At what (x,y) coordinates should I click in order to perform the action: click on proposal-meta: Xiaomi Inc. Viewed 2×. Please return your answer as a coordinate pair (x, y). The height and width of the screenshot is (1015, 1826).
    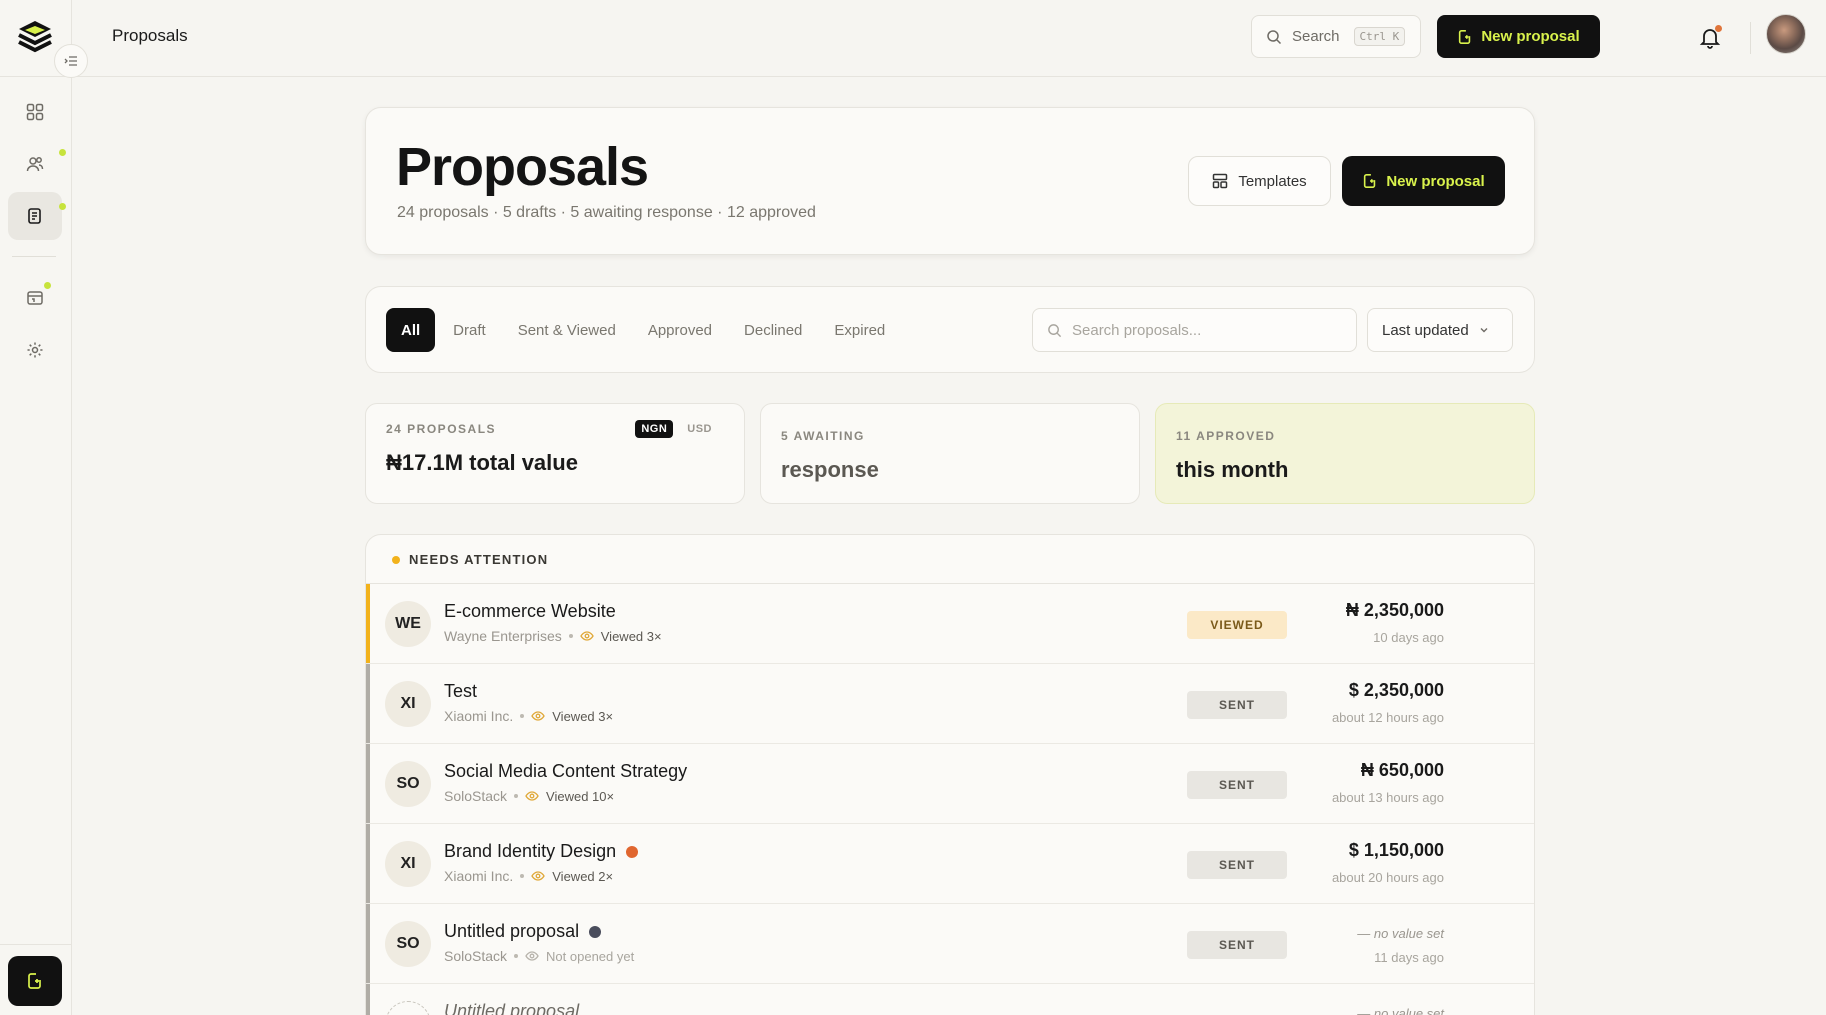
    Looking at the image, I should click on (528, 876).